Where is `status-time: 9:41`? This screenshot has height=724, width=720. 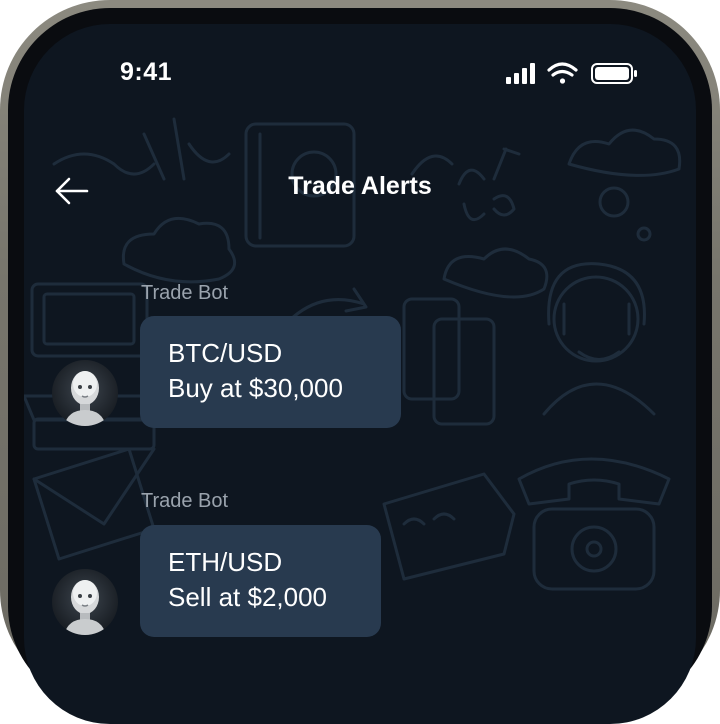 status-time: 9:41 is located at coordinates (146, 72).